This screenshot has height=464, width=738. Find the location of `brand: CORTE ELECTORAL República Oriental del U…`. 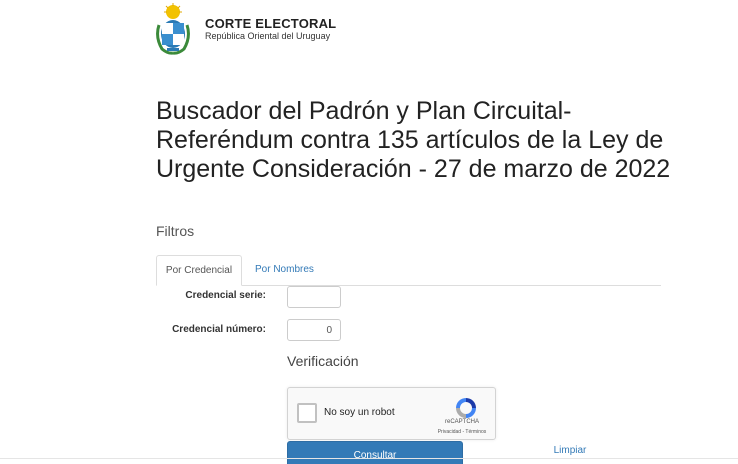

brand: CORTE ELECTORAL República Oriental del U… is located at coordinates (270, 29).